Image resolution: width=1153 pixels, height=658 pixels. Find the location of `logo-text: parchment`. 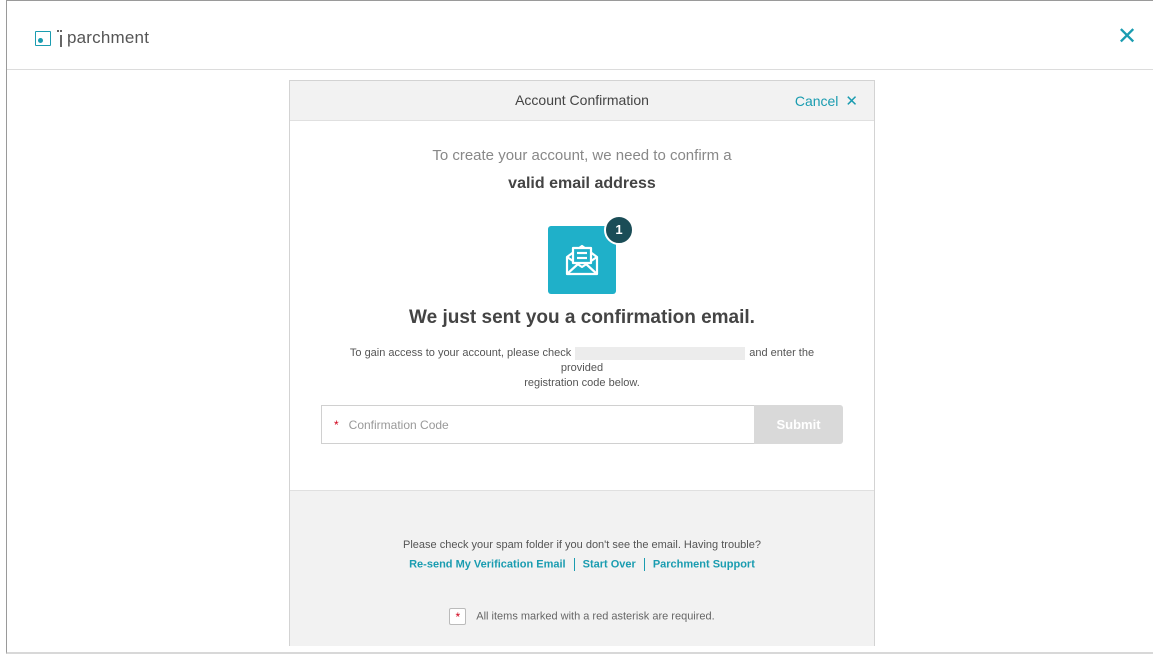

logo-text: parchment is located at coordinates (108, 37).